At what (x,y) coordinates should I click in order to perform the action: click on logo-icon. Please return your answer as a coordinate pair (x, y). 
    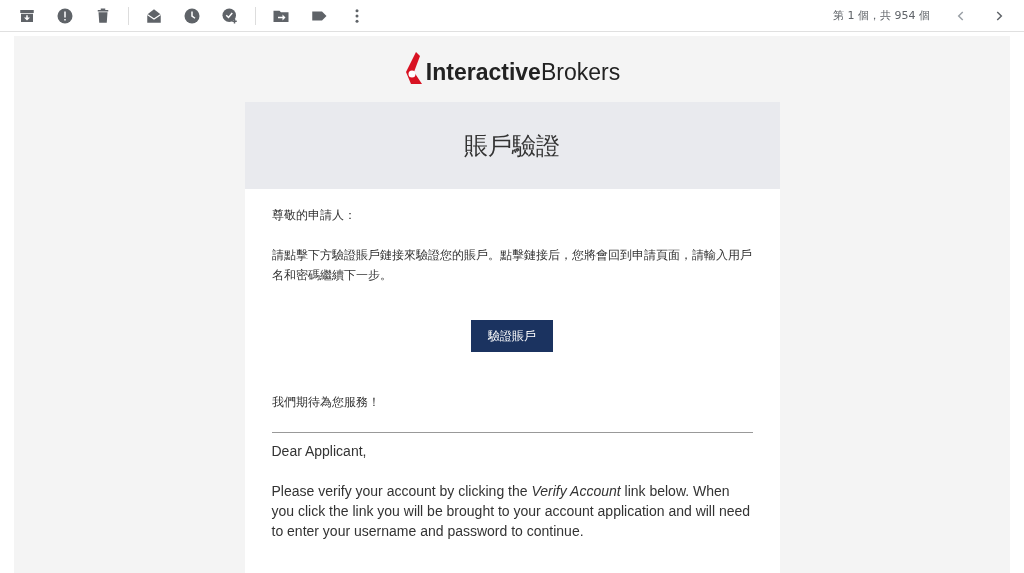
    Looking at the image, I should click on (413, 69).